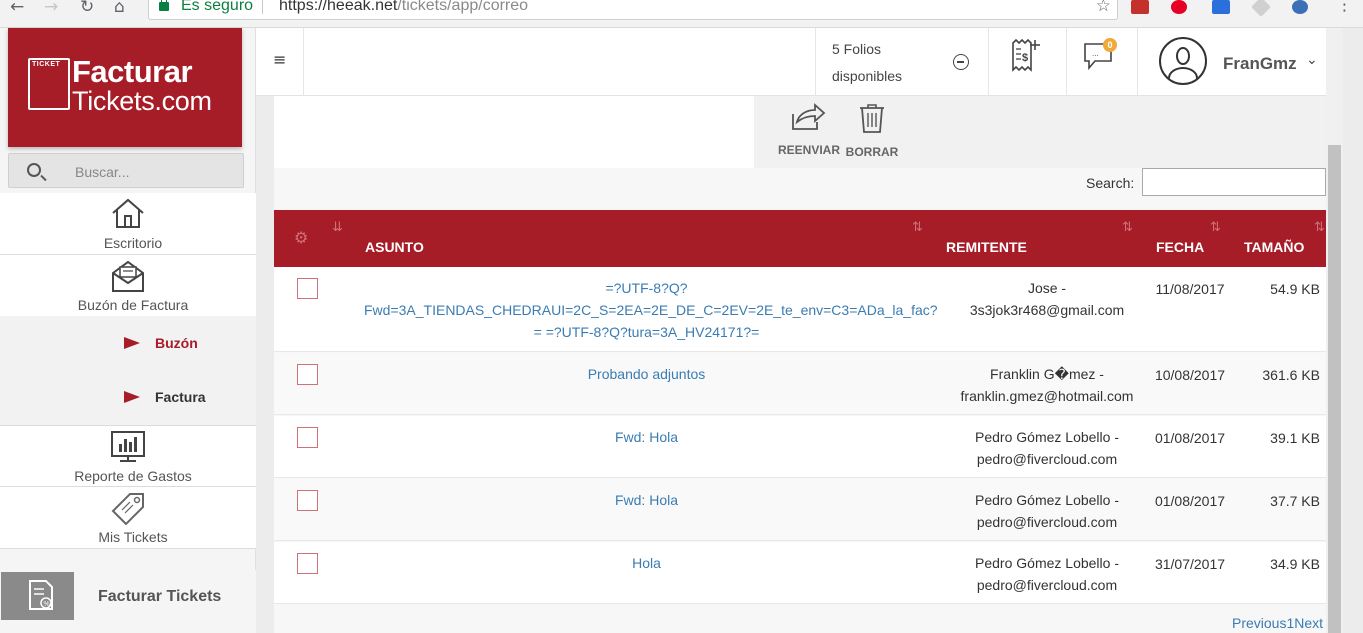 The width and height of the screenshot is (1363, 633). What do you see at coordinates (1110, 45) in the screenshot?
I see `notification-badge: 0` at bounding box center [1110, 45].